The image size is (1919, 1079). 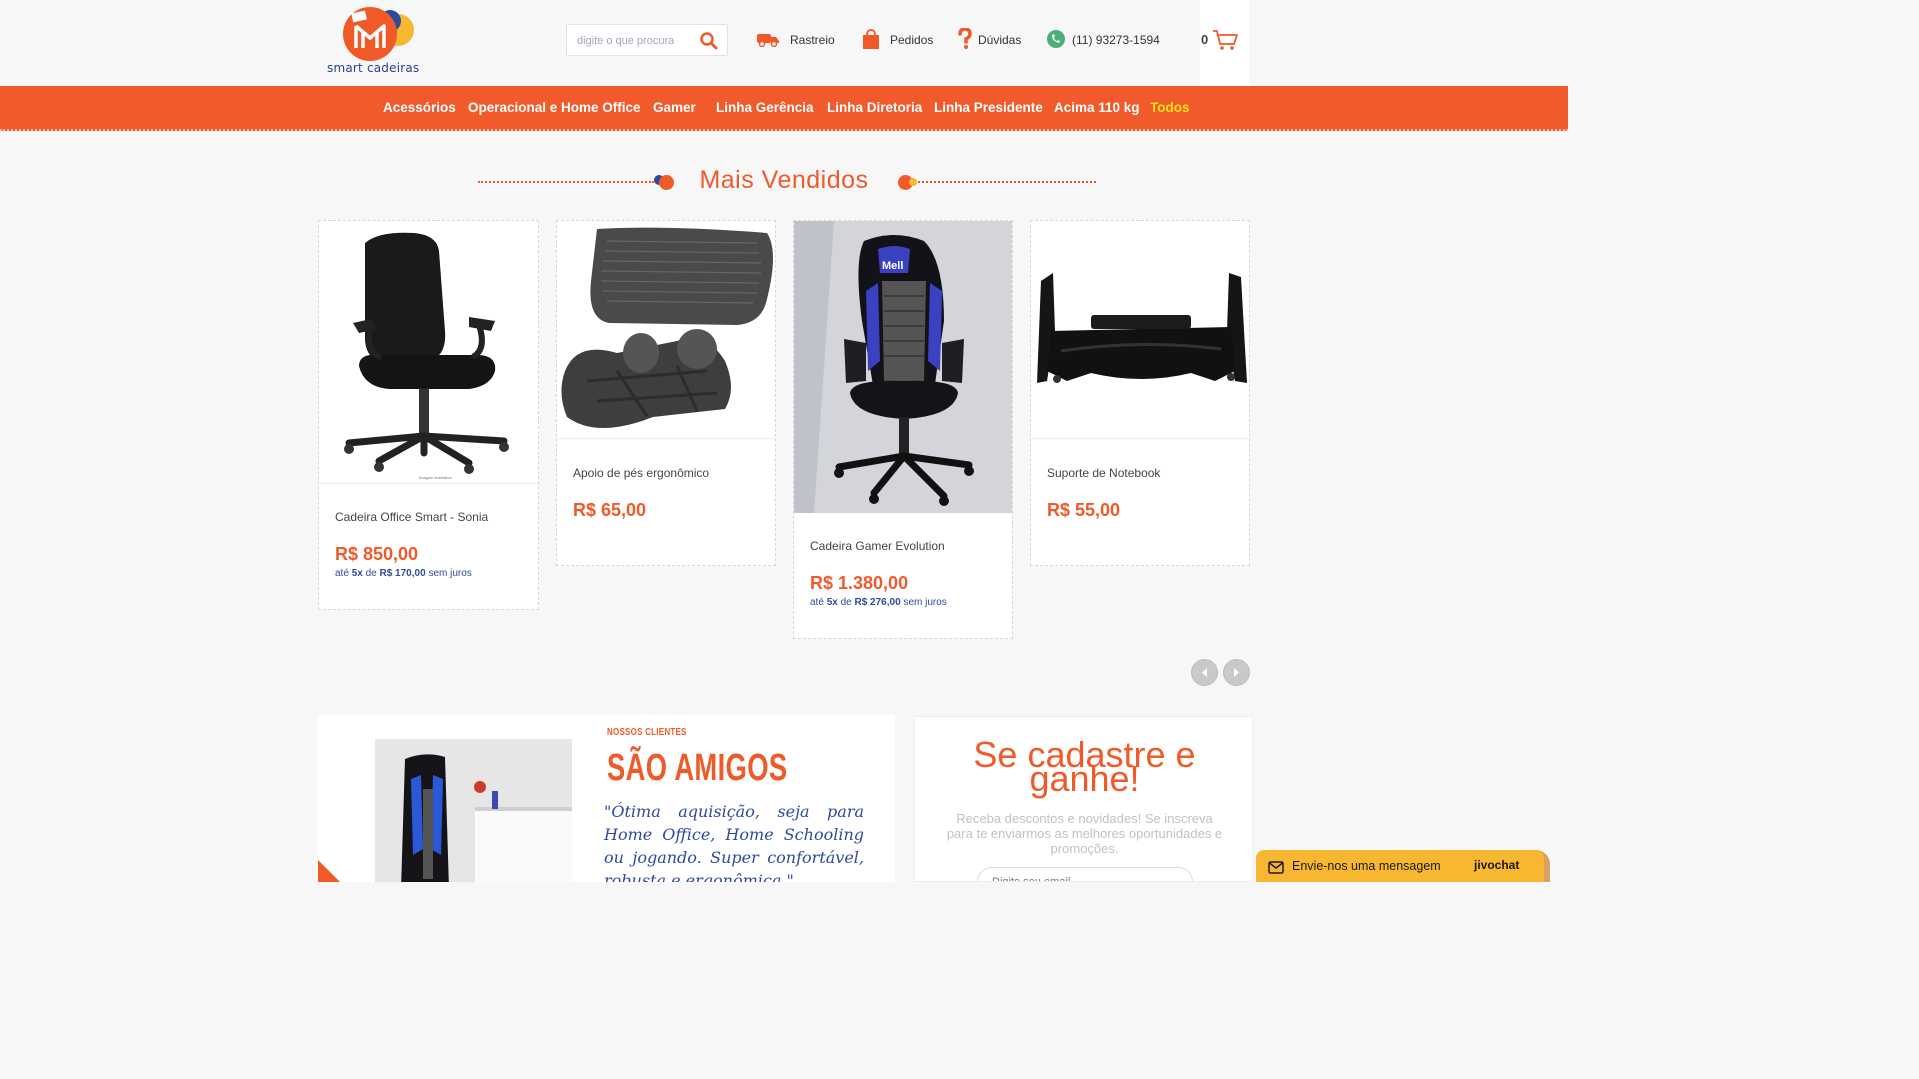 What do you see at coordinates (1097, 107) in the screenshot?
I see `nav-item-acima-110: Acima 110 kg` at bounding box center [1097, 107].